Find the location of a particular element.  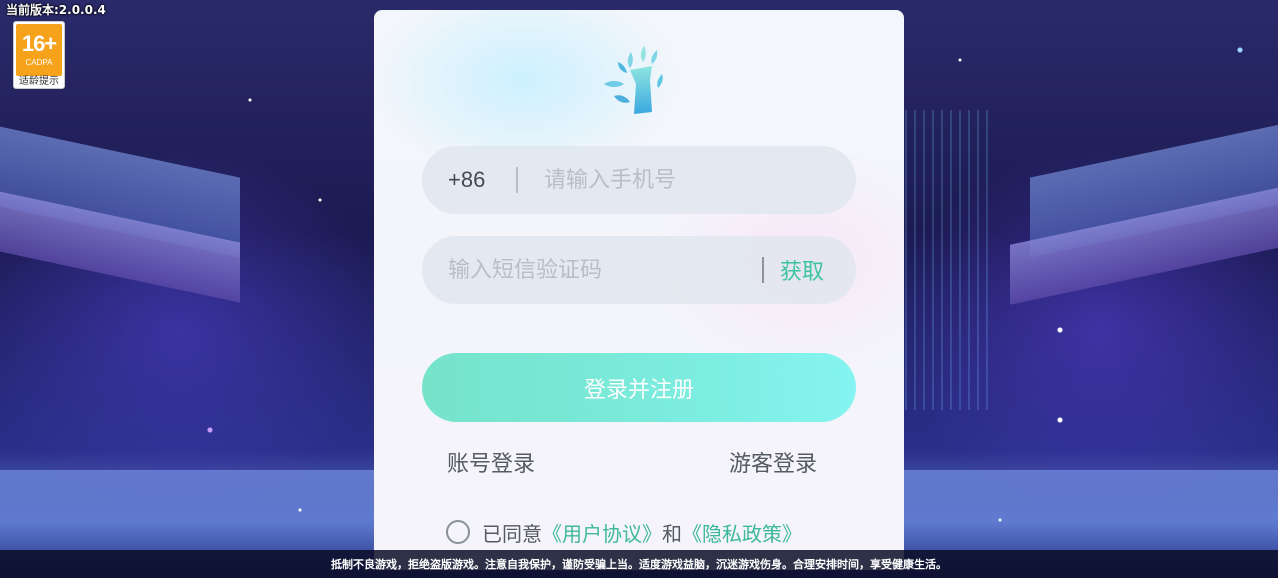

country-code: +86 is located at coordinates (472, 180).